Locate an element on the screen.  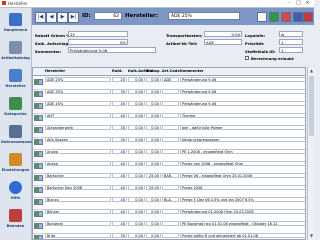
cell-kommentar: Preisänderung 9-06 is located at coordinates (242, 103).